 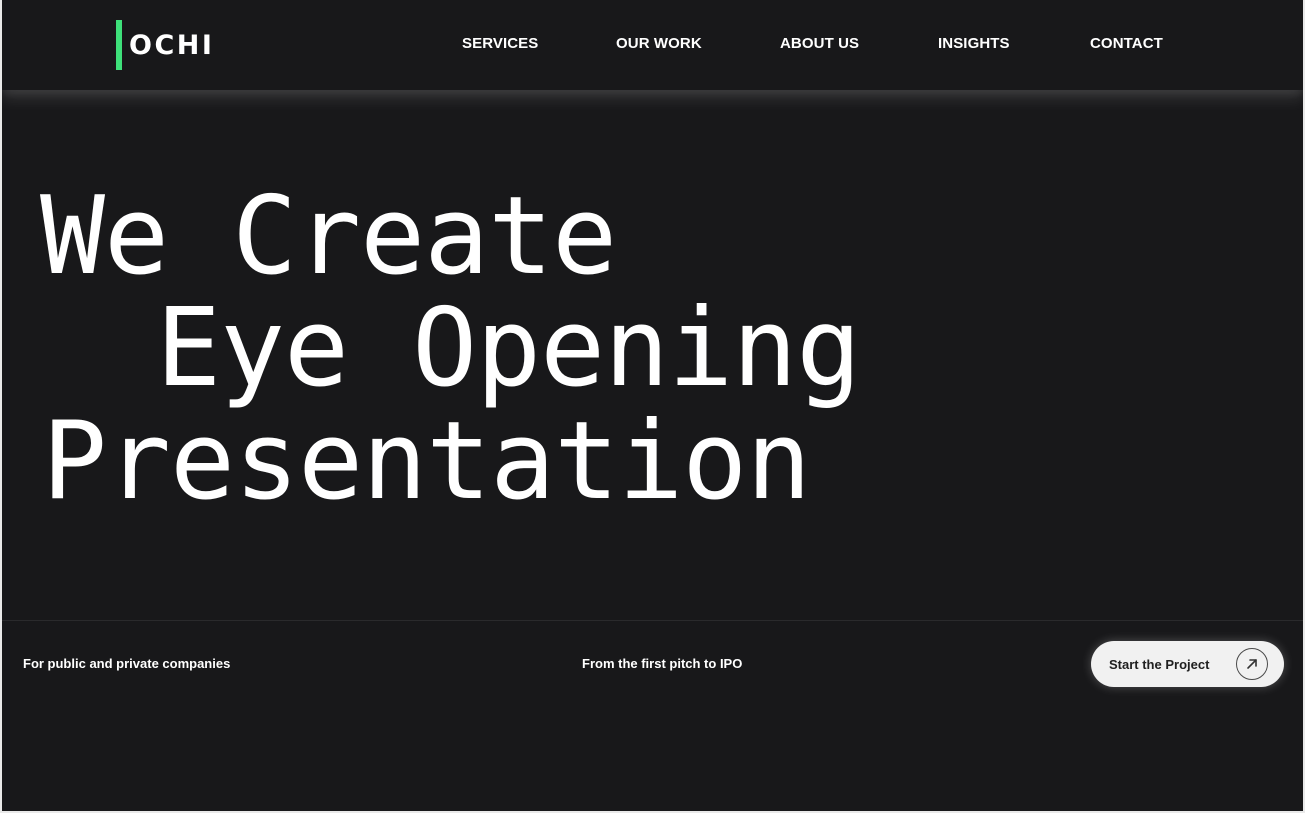 I want to click on hero-heading-line-1: We Create, so click(x=328, y=236).